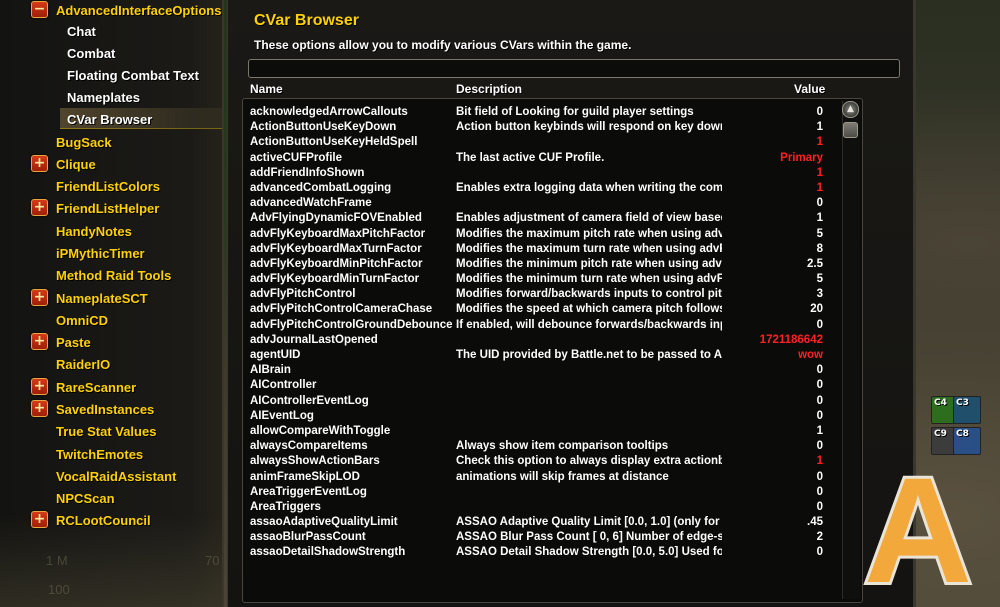  Describe the element at coordinates (538, 417) in the screenshot. I see `table-row: AIEventLog 0` at that location.